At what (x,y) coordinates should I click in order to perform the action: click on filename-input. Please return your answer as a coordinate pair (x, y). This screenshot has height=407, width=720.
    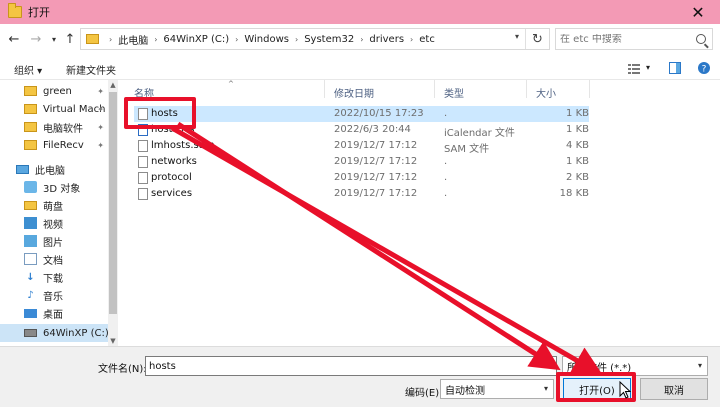
    Looking at the image, I should click on (351, 366).